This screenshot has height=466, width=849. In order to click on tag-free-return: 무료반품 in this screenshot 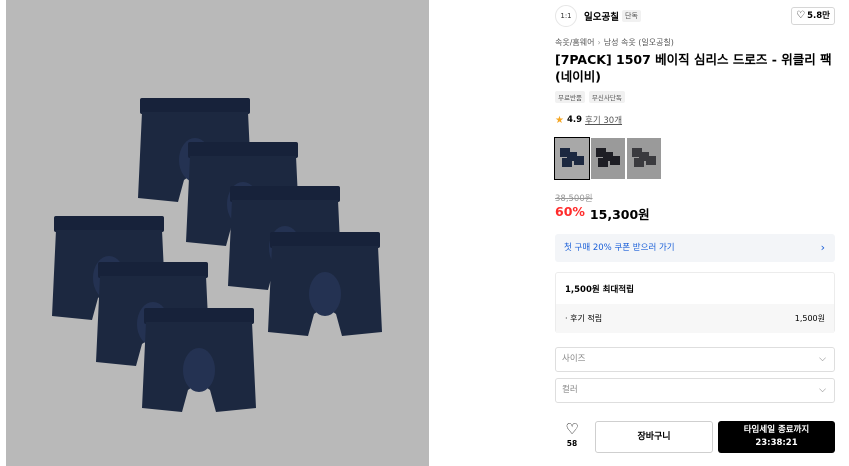, I will do `click(570, 97)`.